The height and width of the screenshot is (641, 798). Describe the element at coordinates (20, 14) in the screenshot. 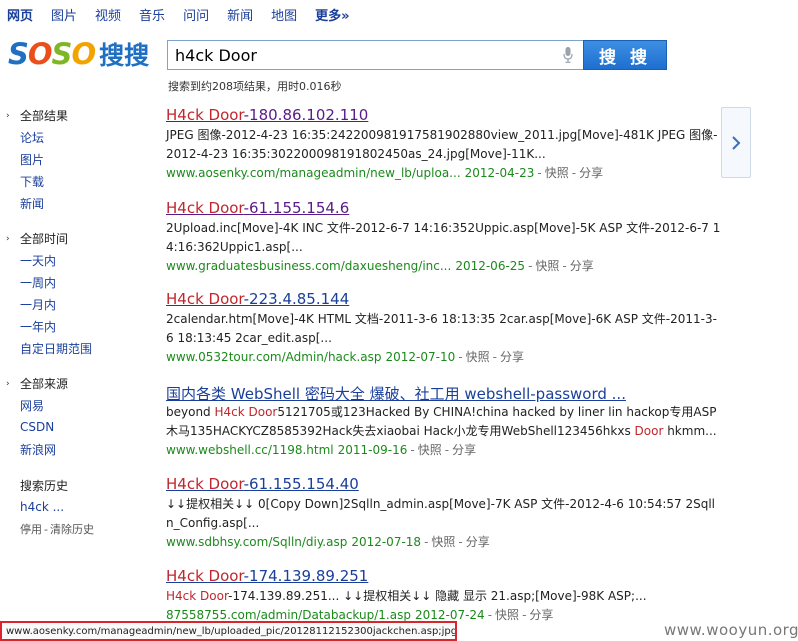

I see `nav-web: 网页` at that location.